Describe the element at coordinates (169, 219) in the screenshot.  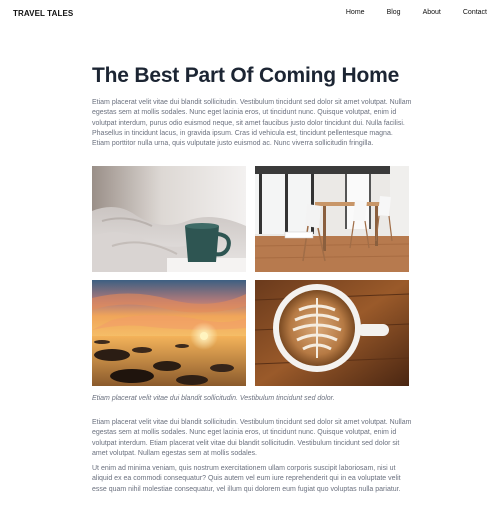
I see `mug-on-bed-photo` at that location.